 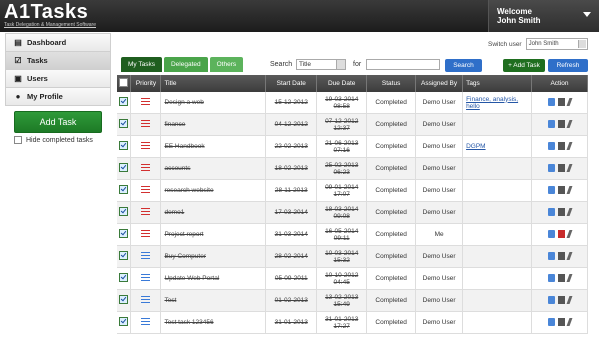 What do you see at coordinates (170, 300) in the screenshot?
I see `task-title: Test` at bounding box center [170, 300].